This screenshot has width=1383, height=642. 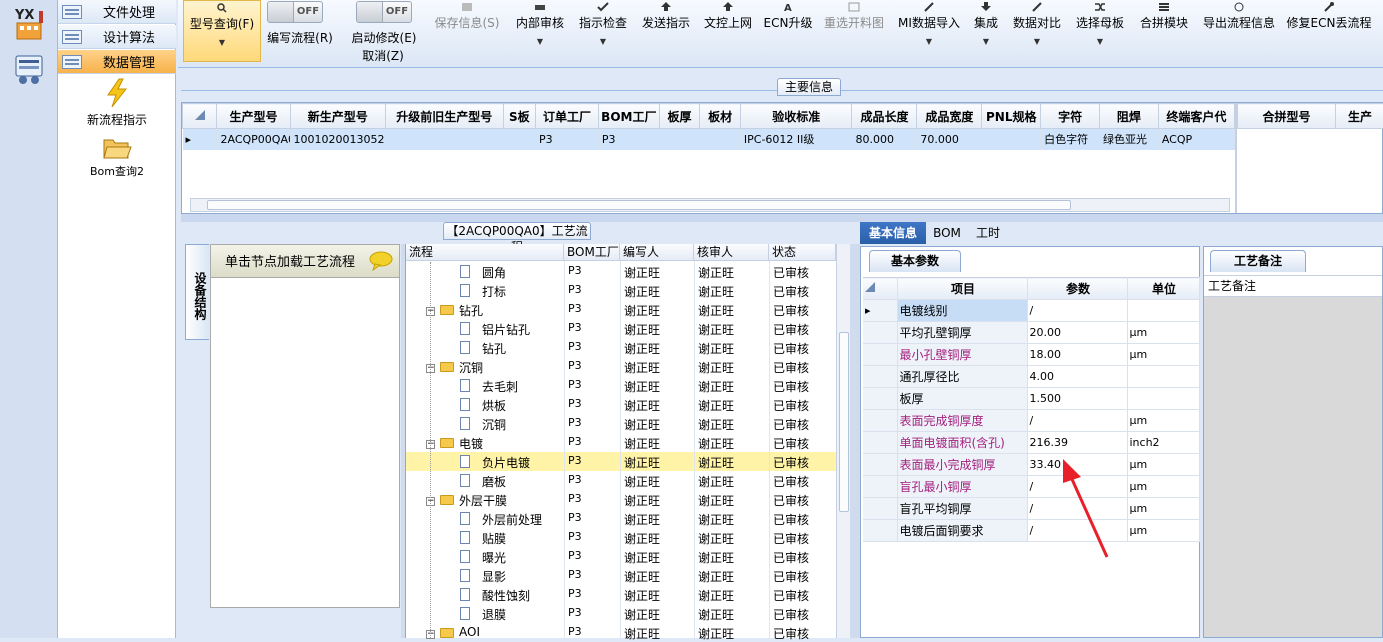 What do you see at coordinates (1037, 24) in the screenshot?
I see `toolbar-button-compare: 数据对比 ▼` at bounding box center [1037, 24].